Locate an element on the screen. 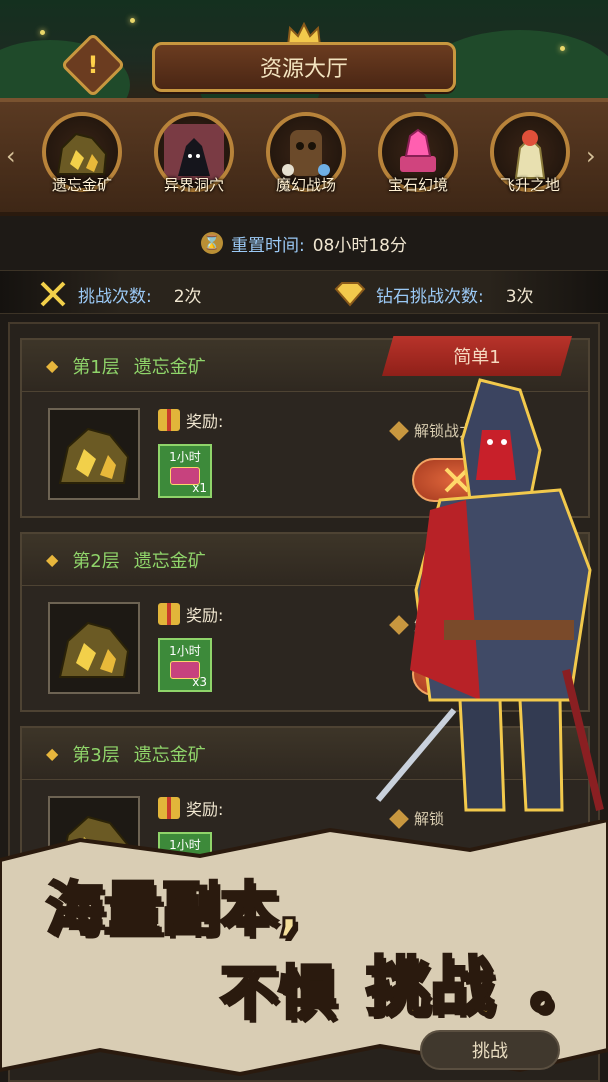 The height and width of the screenshot is (1082, 608). category-label: 宝石幻境 is located at coordinates (417, 185).